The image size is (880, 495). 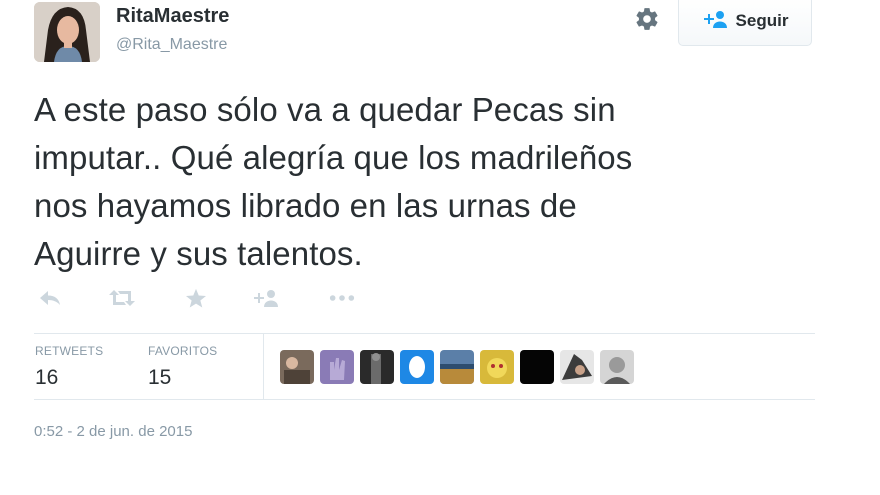 What do you see at coordinates (424, 399) in the screenshot?
I see `divider-bottom` at bounding box center [424, 399].